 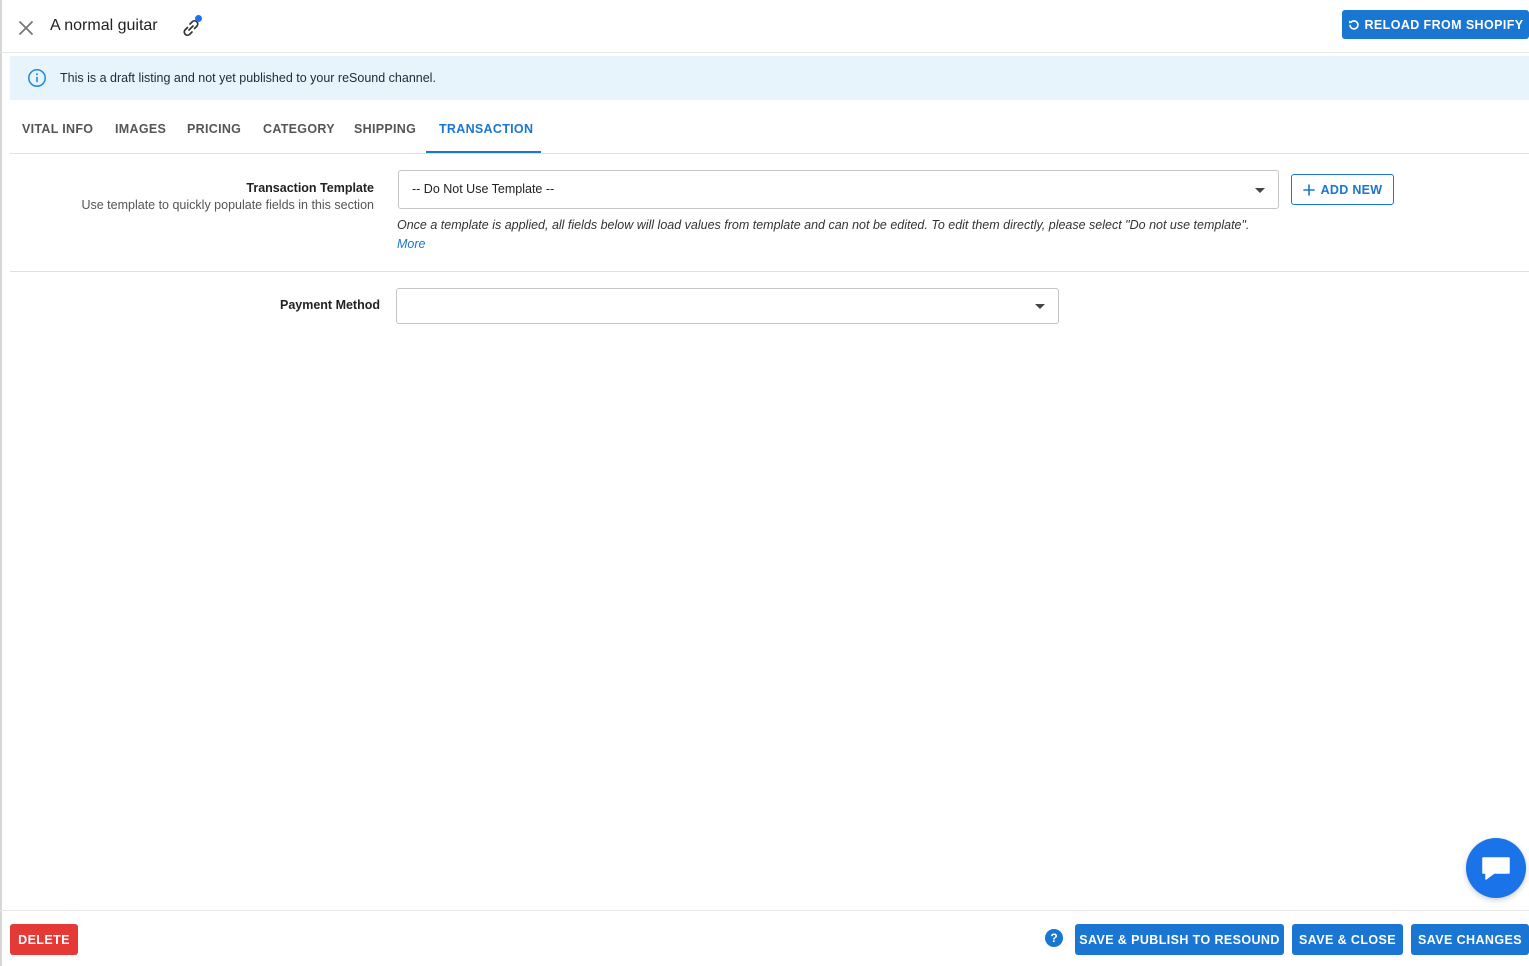 I want to click on close-button, so click(x=26, y=28).